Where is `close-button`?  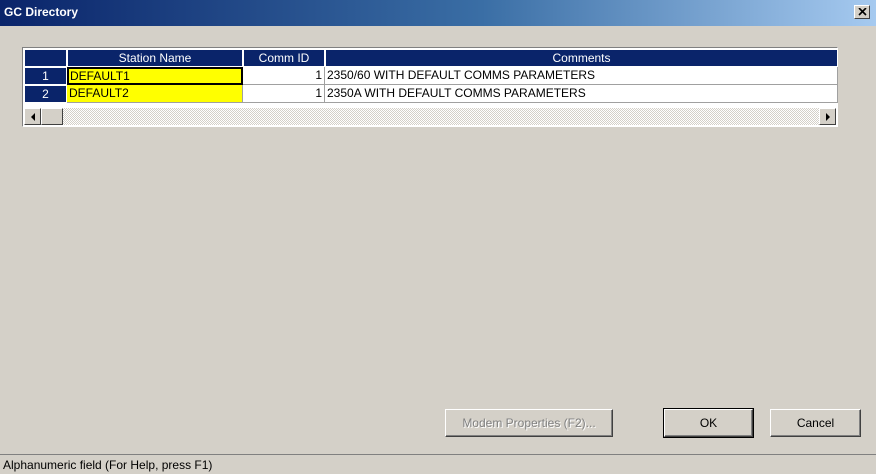
close-button is located at coordinates (862, 12).